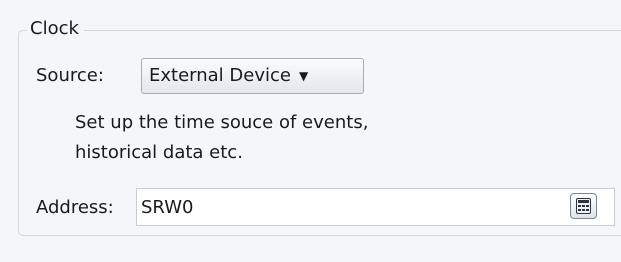 The height and width of the screenshot is (262, 621). What do you see at coordinates (75, 207) in the screenshot?
I see `address-label: Address:` at bounding box center [75, 207].